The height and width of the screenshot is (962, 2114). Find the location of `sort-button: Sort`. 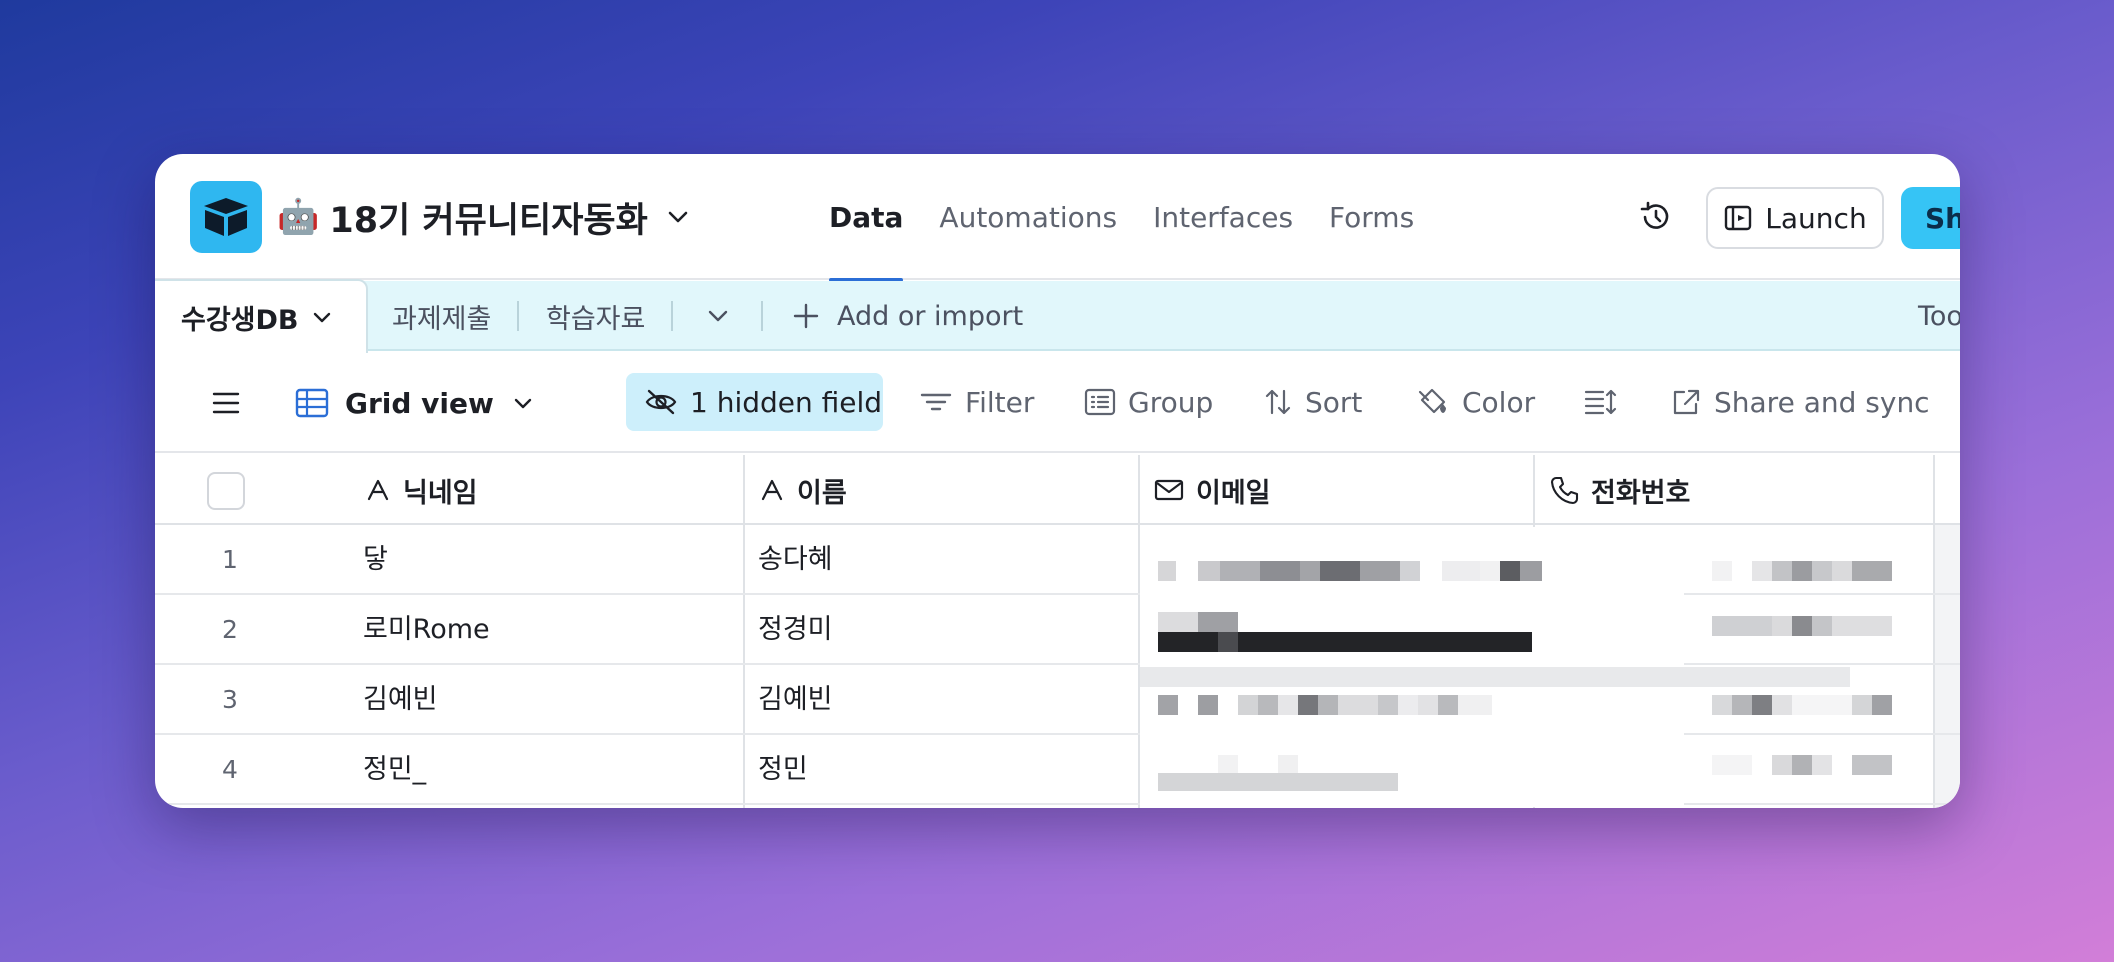

sort-button: Sort is located at coordinates (1312, 402).